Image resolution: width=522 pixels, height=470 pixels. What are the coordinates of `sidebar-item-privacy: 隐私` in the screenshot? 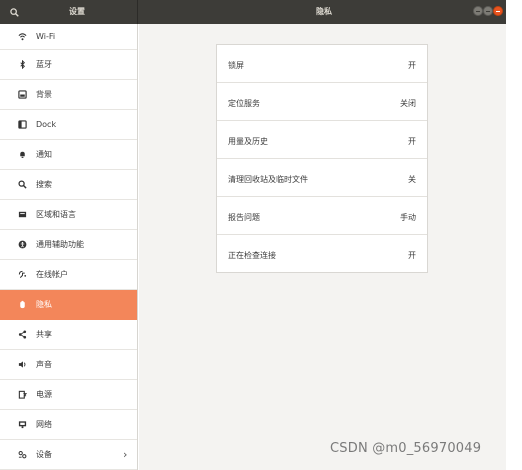 It's located at (68, 305).